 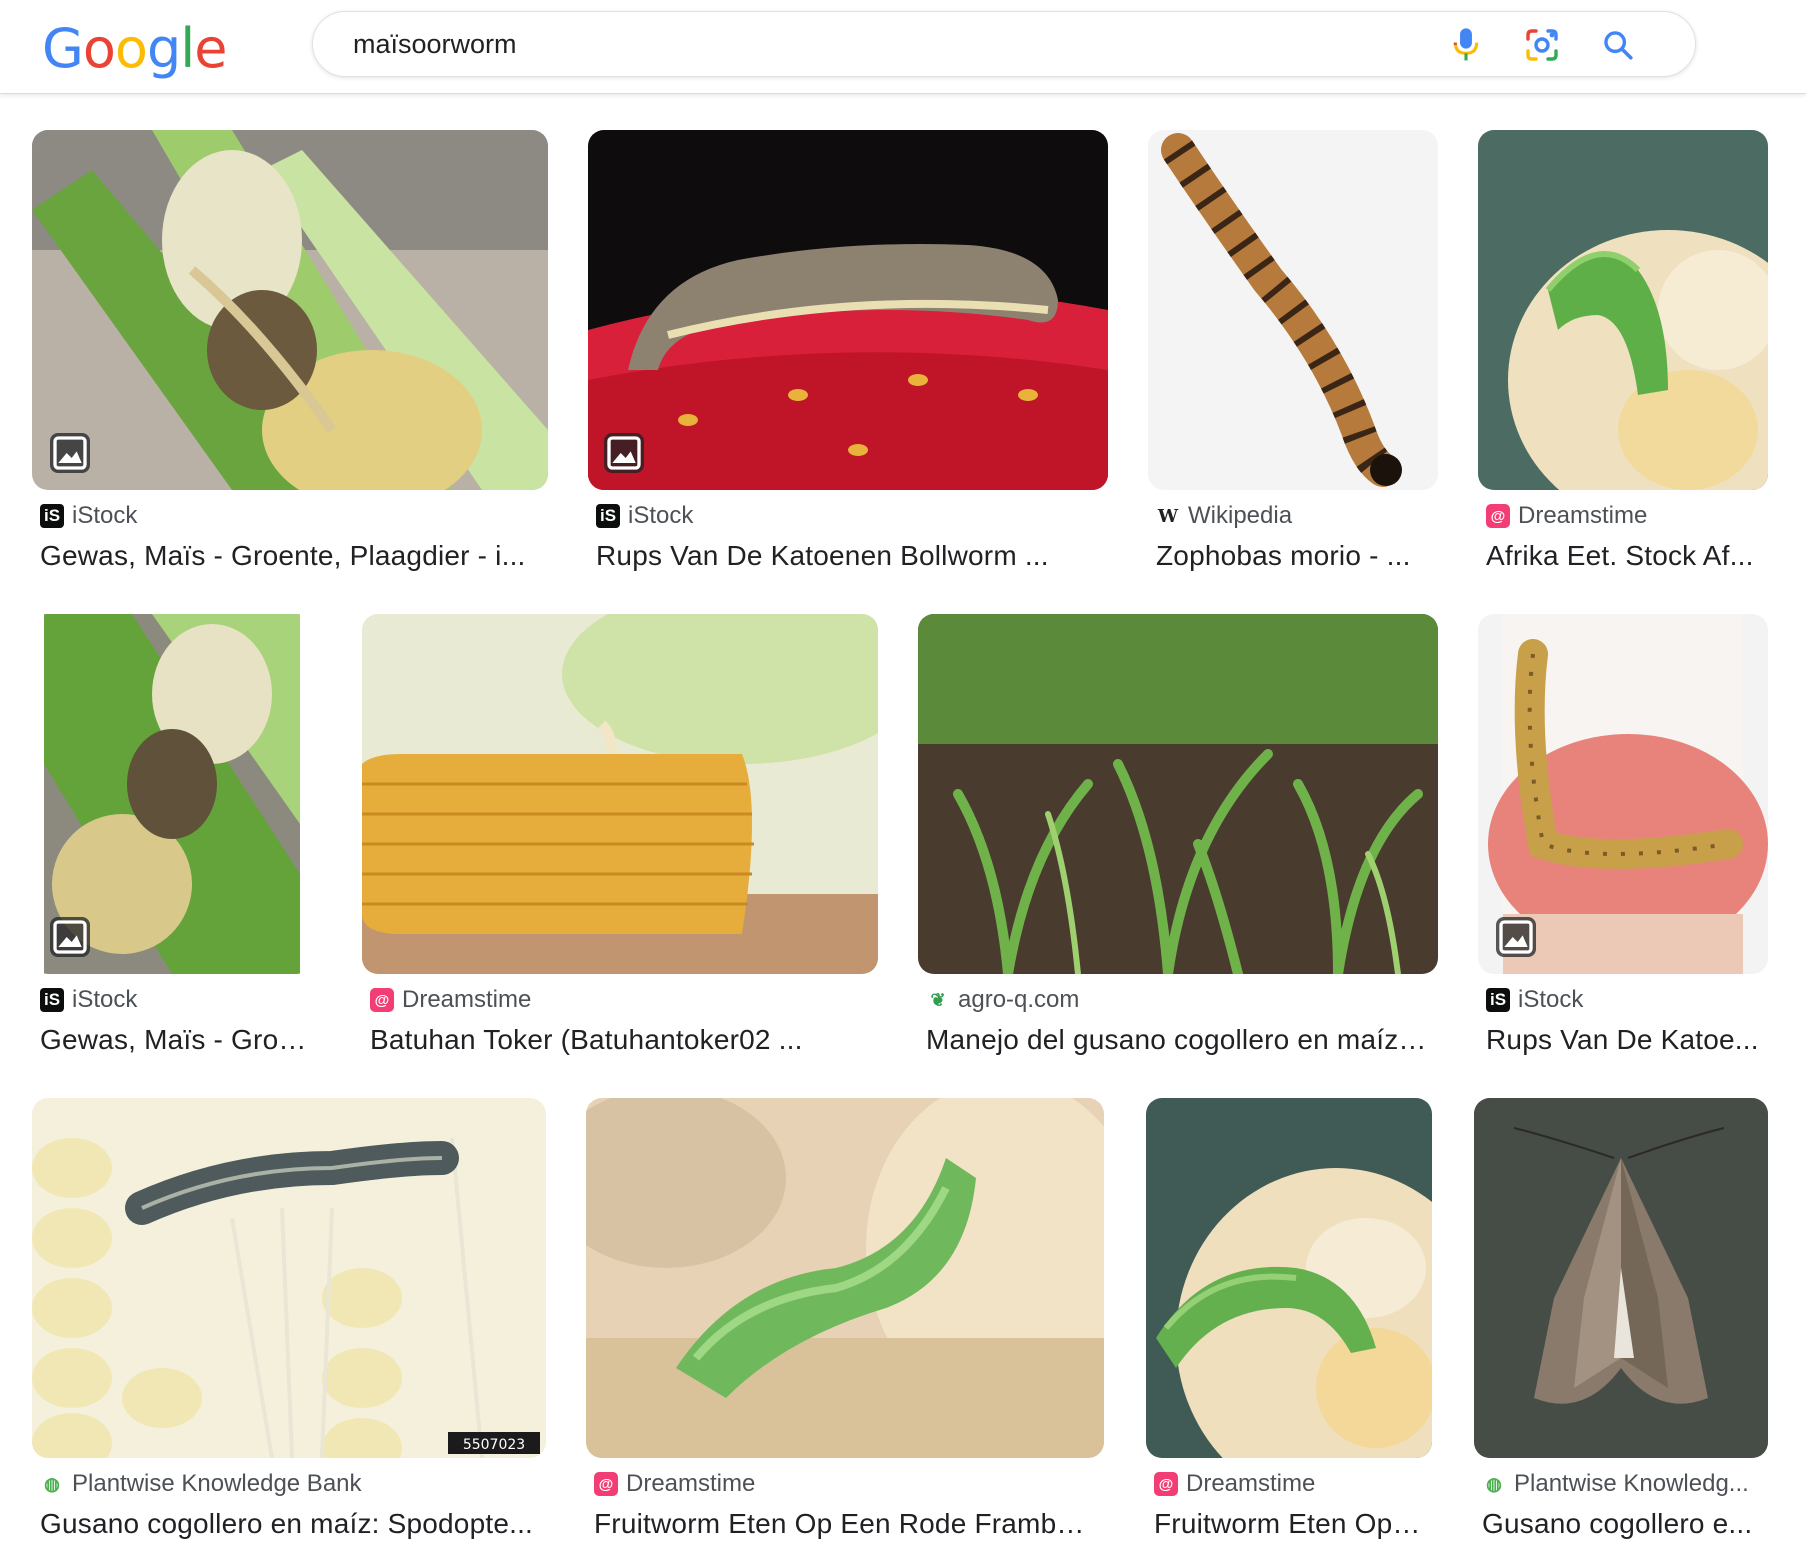 I want to click on caterpillar-strawberry-image, so click(x=848, y=310).